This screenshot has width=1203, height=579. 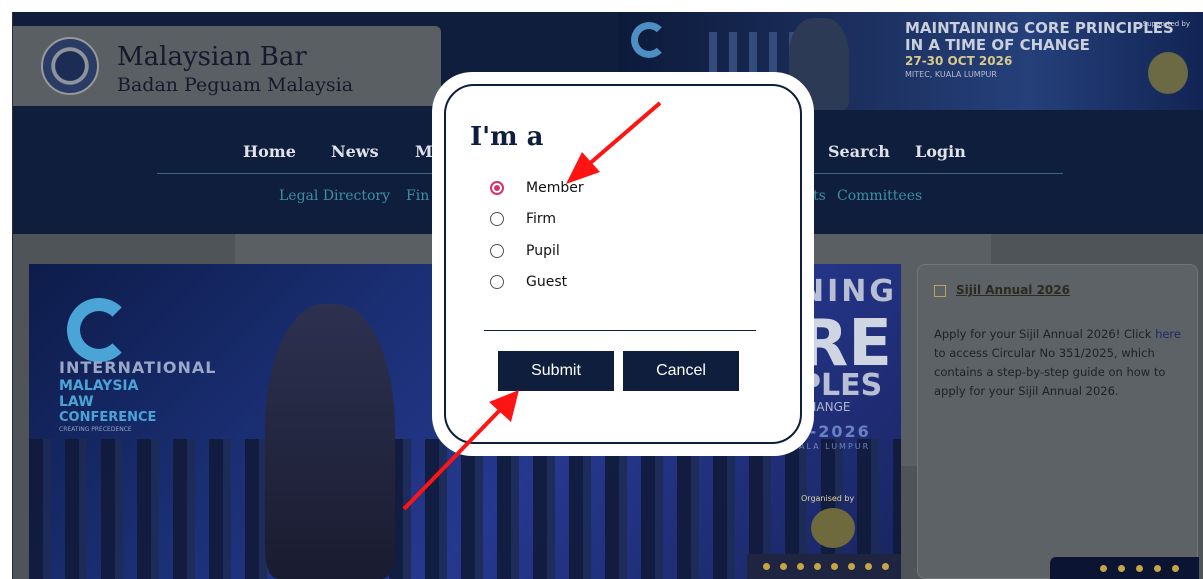 I want to click on slider-title-line-2: MALAYSIA, so click(x=99, y=386).